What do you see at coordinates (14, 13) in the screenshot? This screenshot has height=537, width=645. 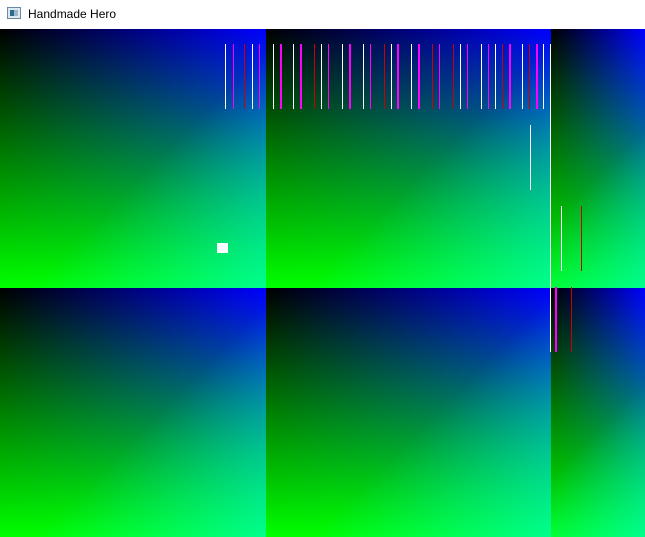 I see `app-window-icon` at bounding box center [14, 13].